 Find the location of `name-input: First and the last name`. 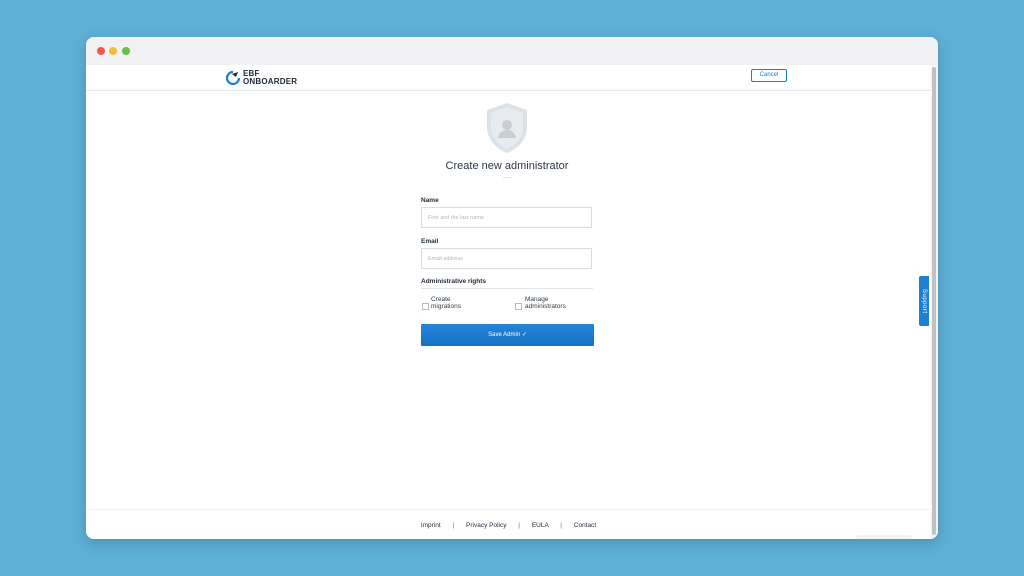

name-input: First and the last name is located at coordinates (506, 217).